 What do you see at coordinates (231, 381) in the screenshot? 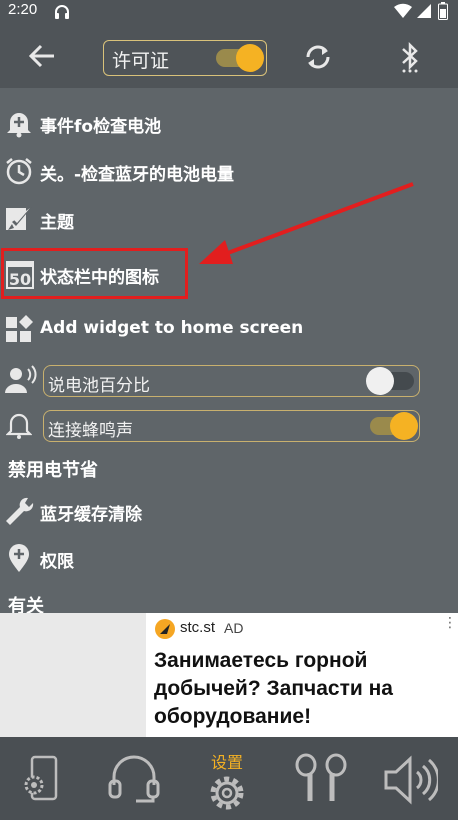
I see `speak-percent-row: 说电池百分比` at bounding box center [231, 381].